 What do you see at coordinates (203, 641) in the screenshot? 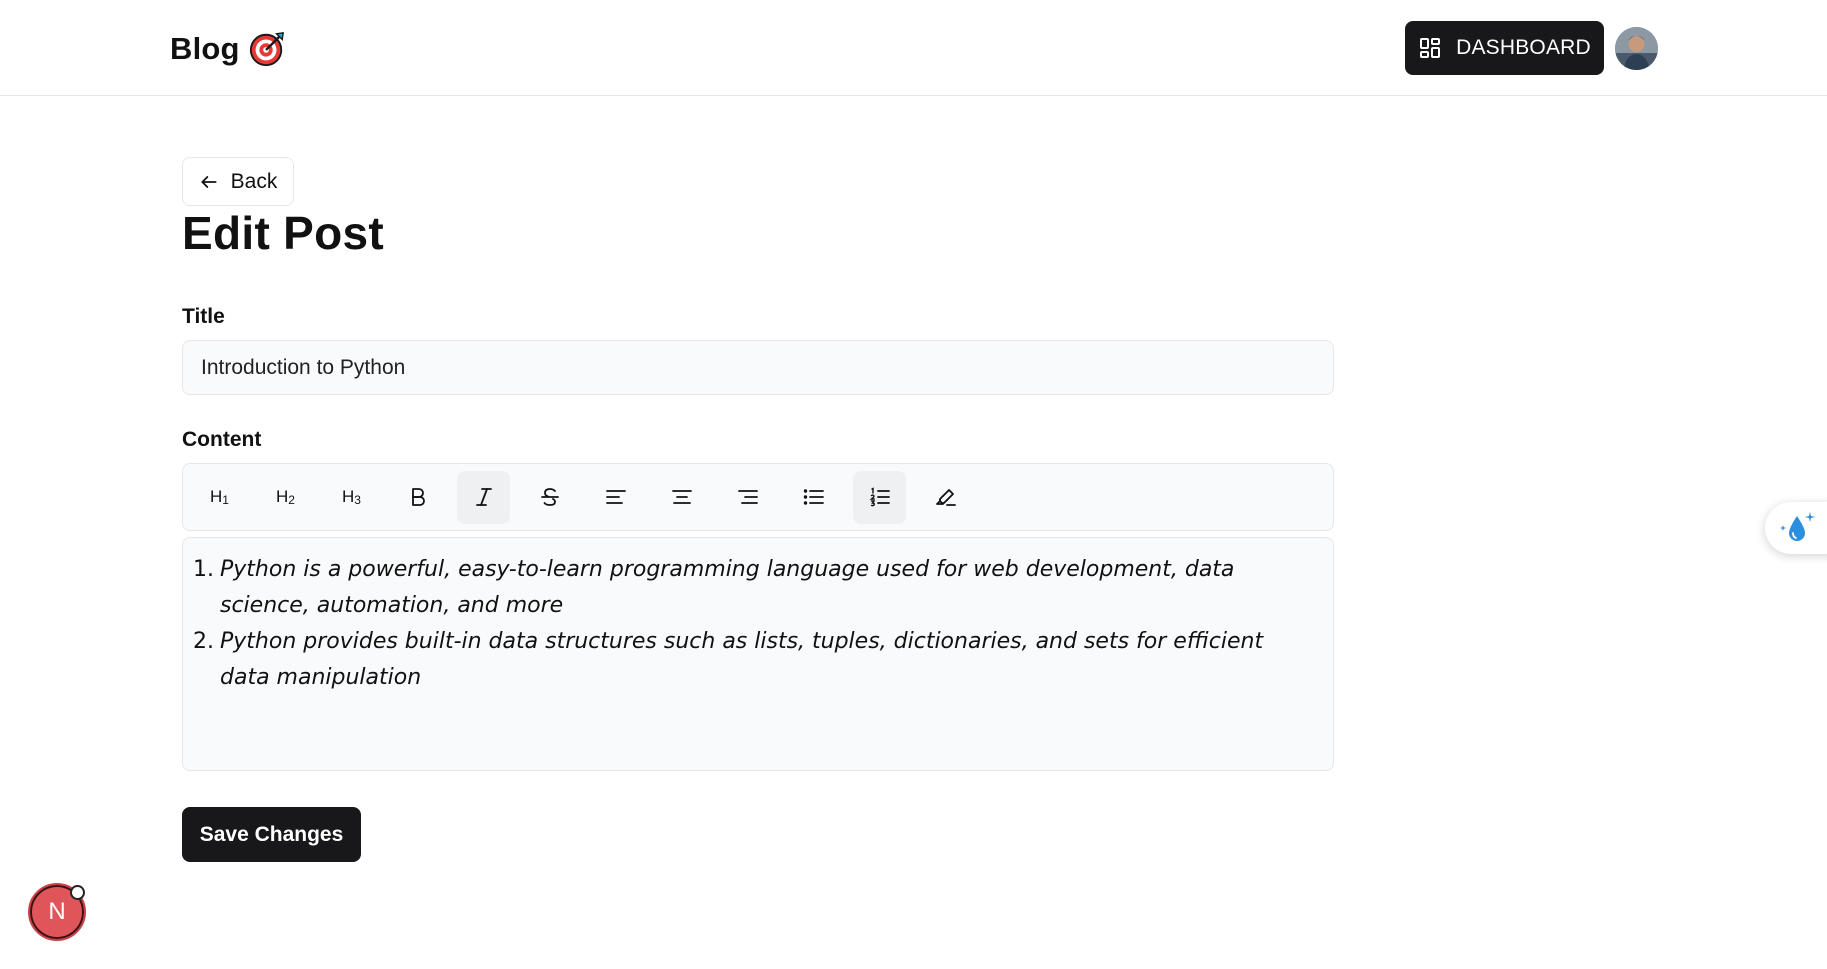
I see `list-item-number: 2.` at bounding box center [203, 641].